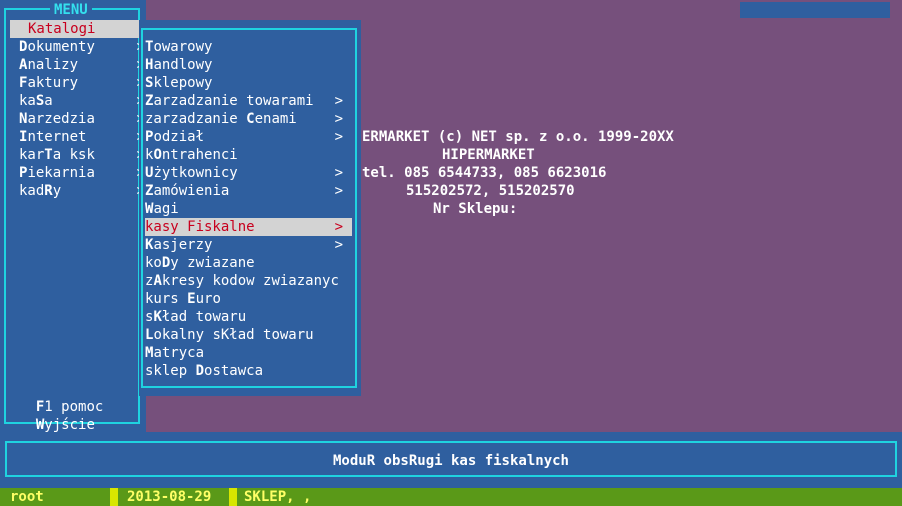 The image size is (902, 506). I want to click on item-label-part: a, so click(48, 101).